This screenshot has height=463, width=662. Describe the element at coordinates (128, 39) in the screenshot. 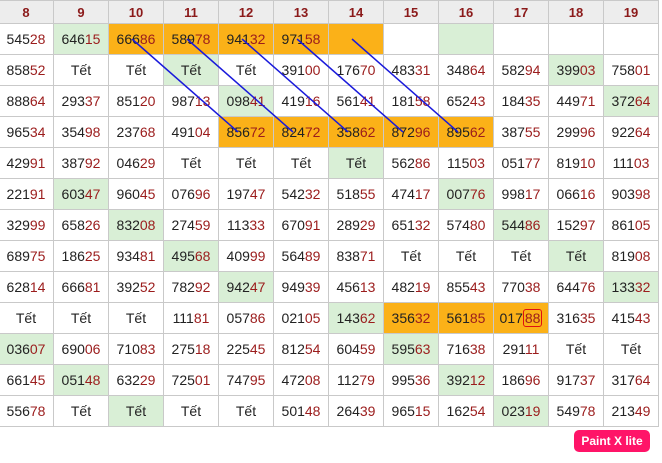

I see `number-head: 666` at that location.